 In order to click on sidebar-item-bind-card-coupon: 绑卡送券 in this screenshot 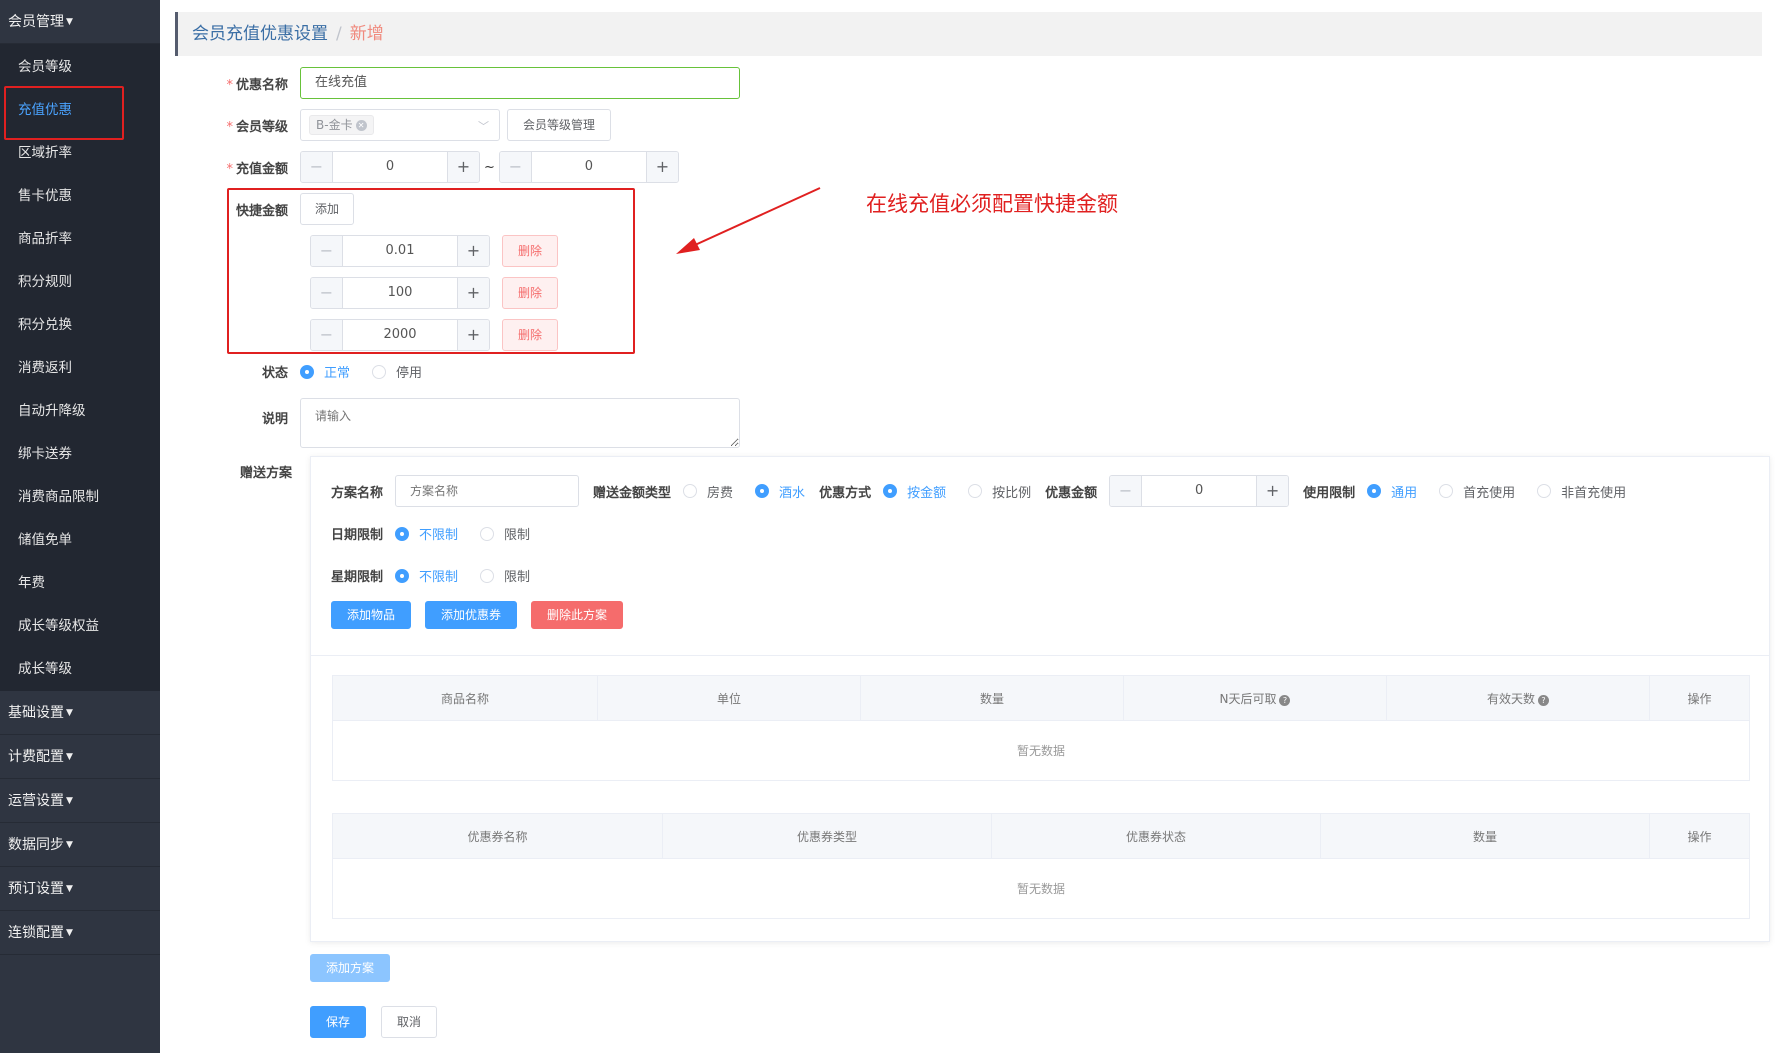, I will do `click(80, 454)`.